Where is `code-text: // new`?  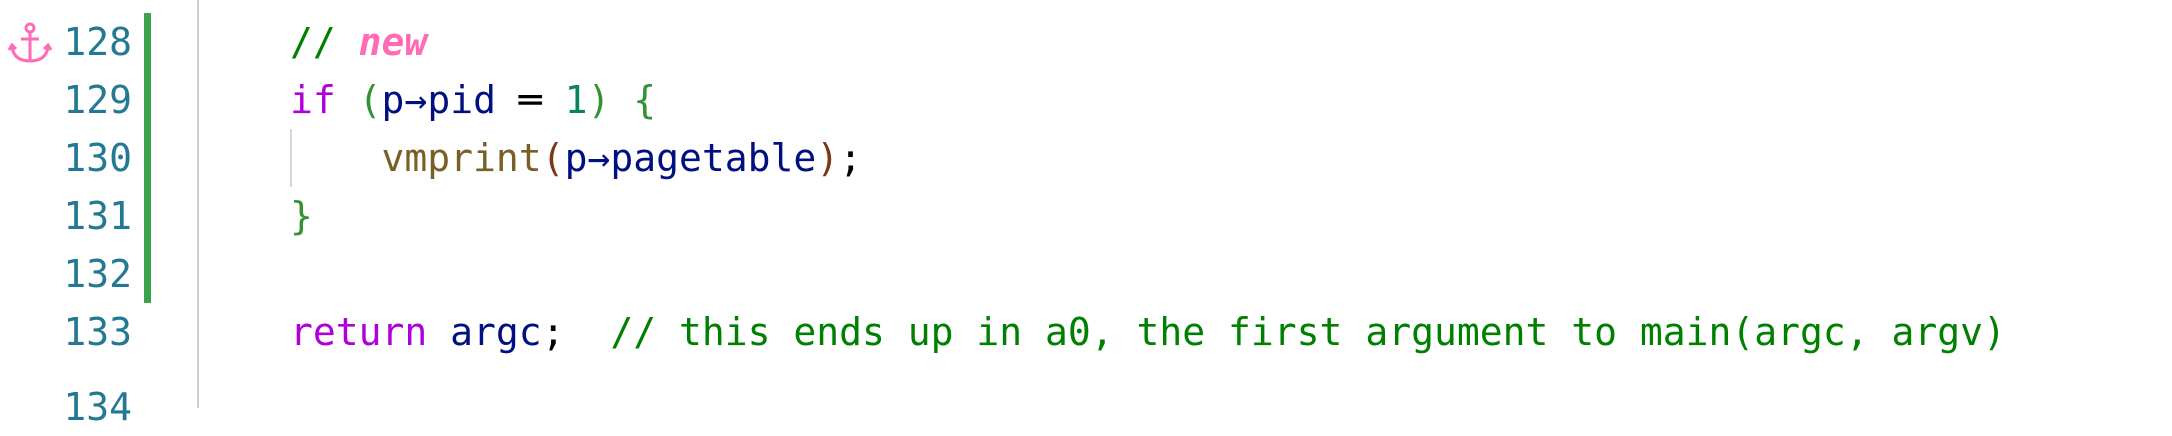 code-text: // new is located at coordinates (358, 42).